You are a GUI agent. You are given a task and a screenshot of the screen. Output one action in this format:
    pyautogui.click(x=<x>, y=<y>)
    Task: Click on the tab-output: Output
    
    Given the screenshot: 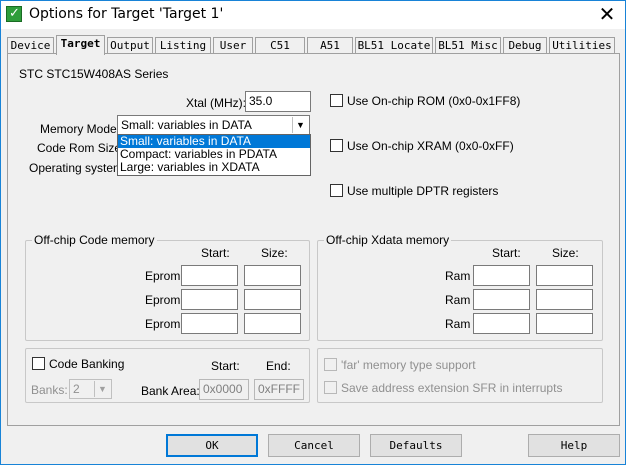 What is the action you would take?
    pyautogui.click(x=130, y=45)
    